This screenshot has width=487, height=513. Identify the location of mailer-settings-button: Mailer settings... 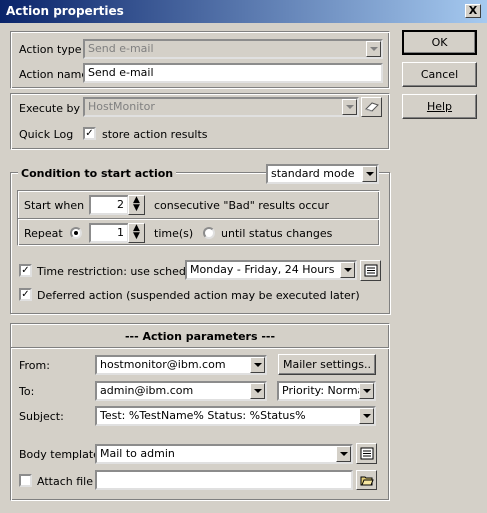
(327, 364).